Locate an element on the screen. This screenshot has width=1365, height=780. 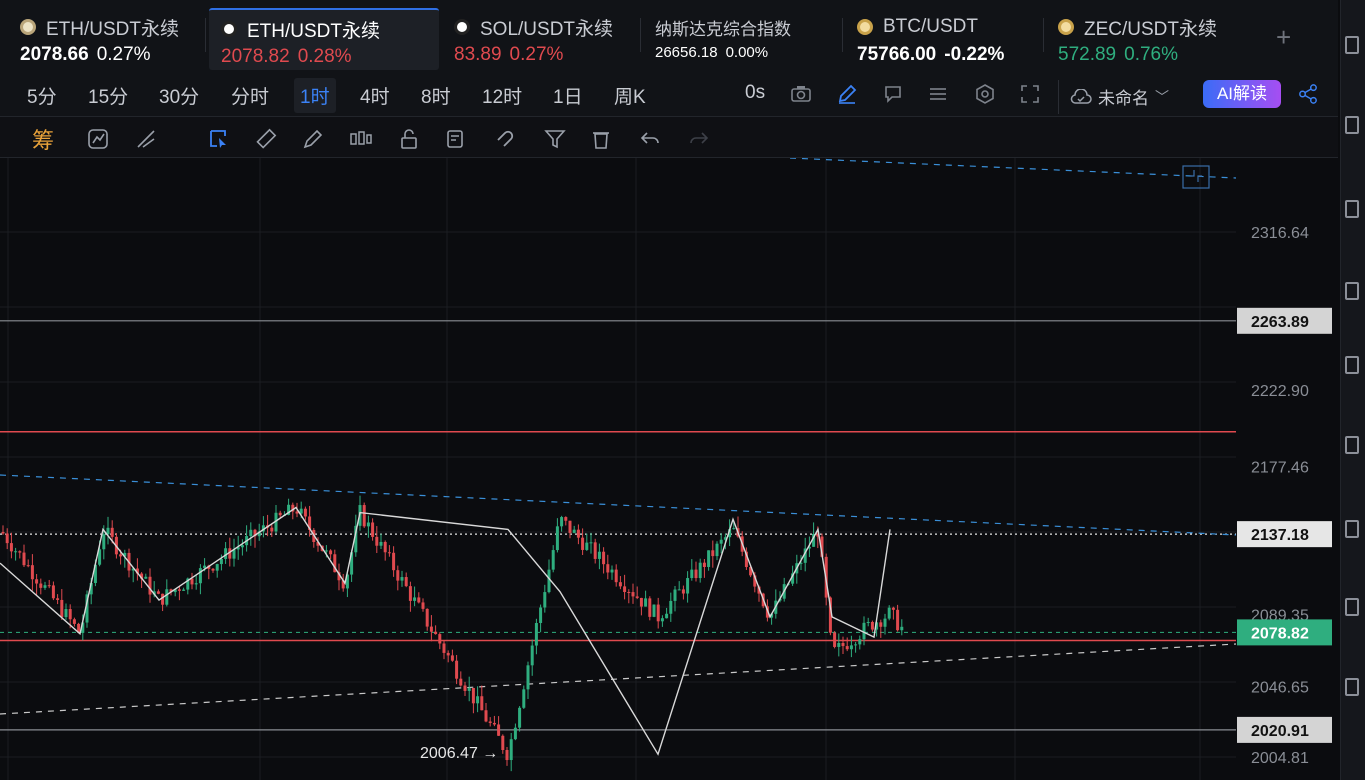
chip-distribution-button: 筹 is located at coordinates (43, 139).